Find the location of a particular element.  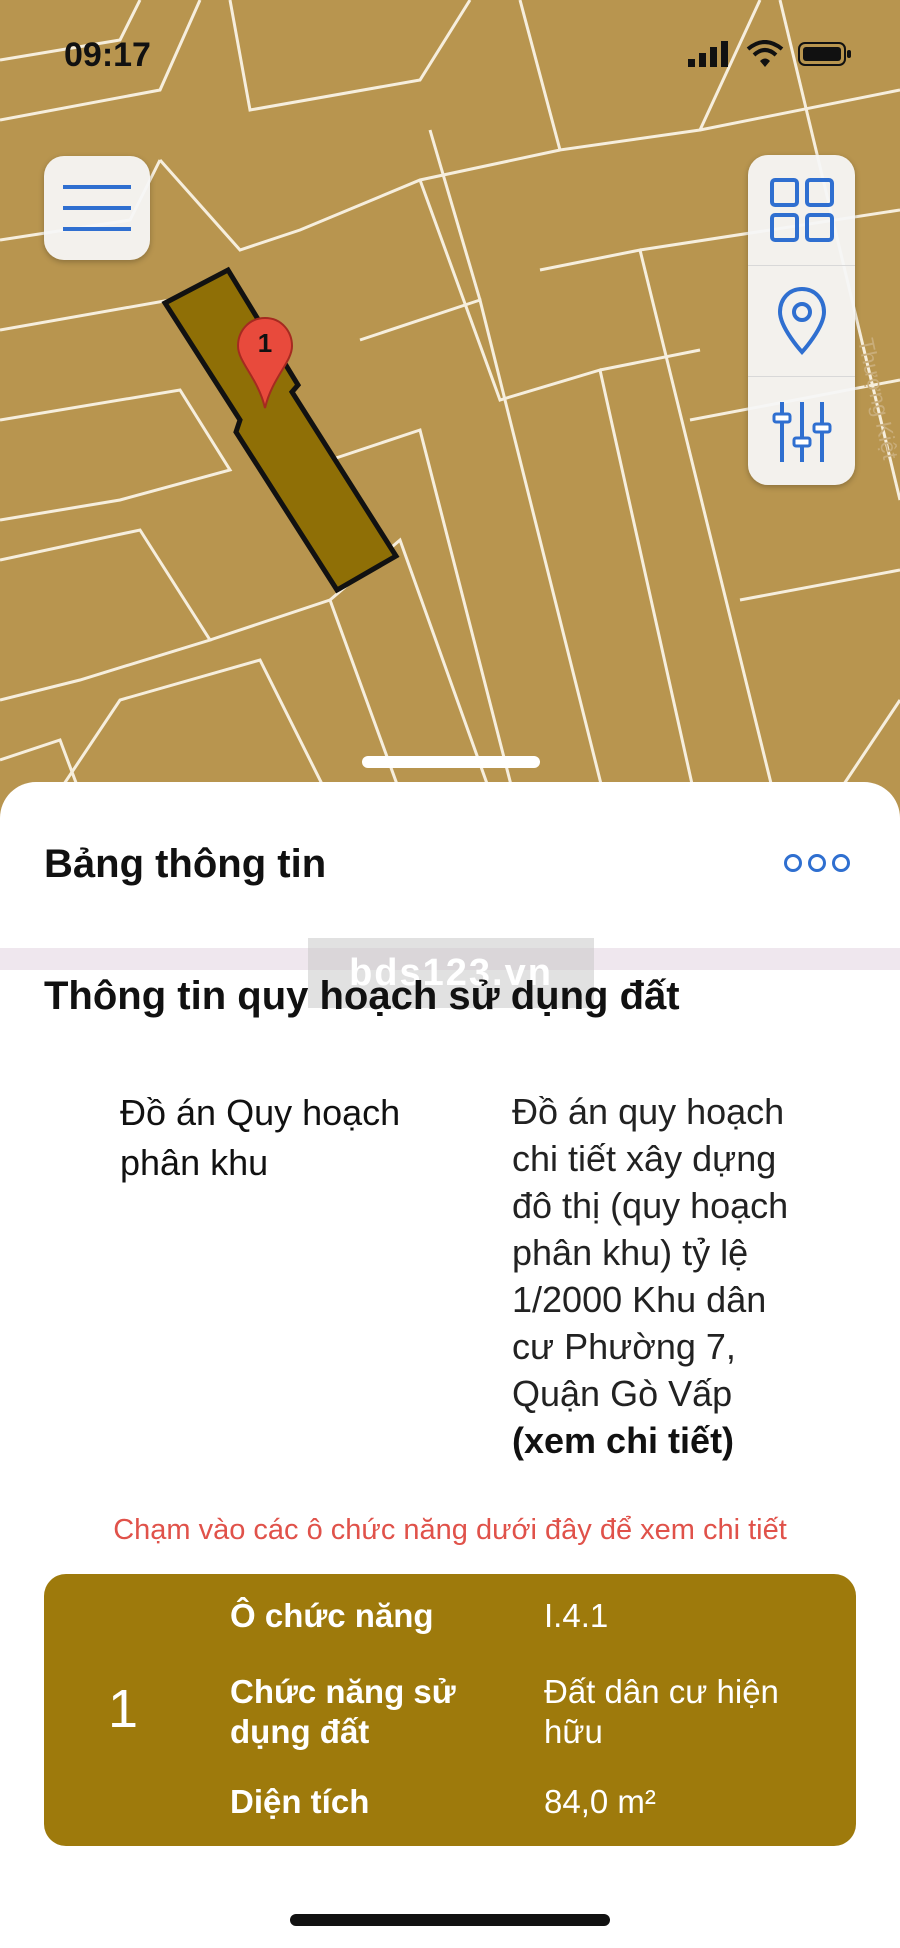

plan-value-line: Đồ án quy hoạch is located at coordinates (648, 1111).